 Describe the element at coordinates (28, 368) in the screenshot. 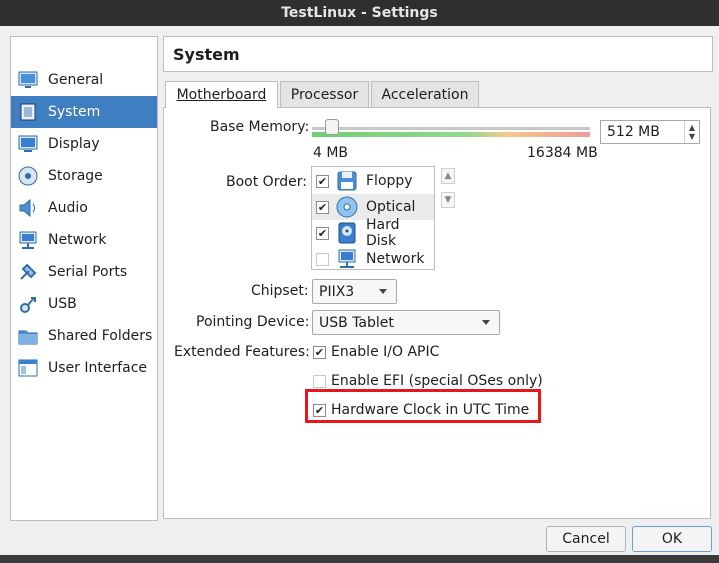

I see `user-interface-icon` at that location.